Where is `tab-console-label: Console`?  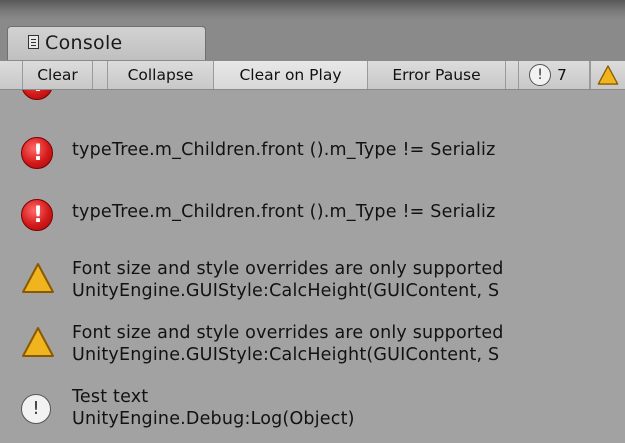 tab-console-label: Console is located at coordinates (84, 43).